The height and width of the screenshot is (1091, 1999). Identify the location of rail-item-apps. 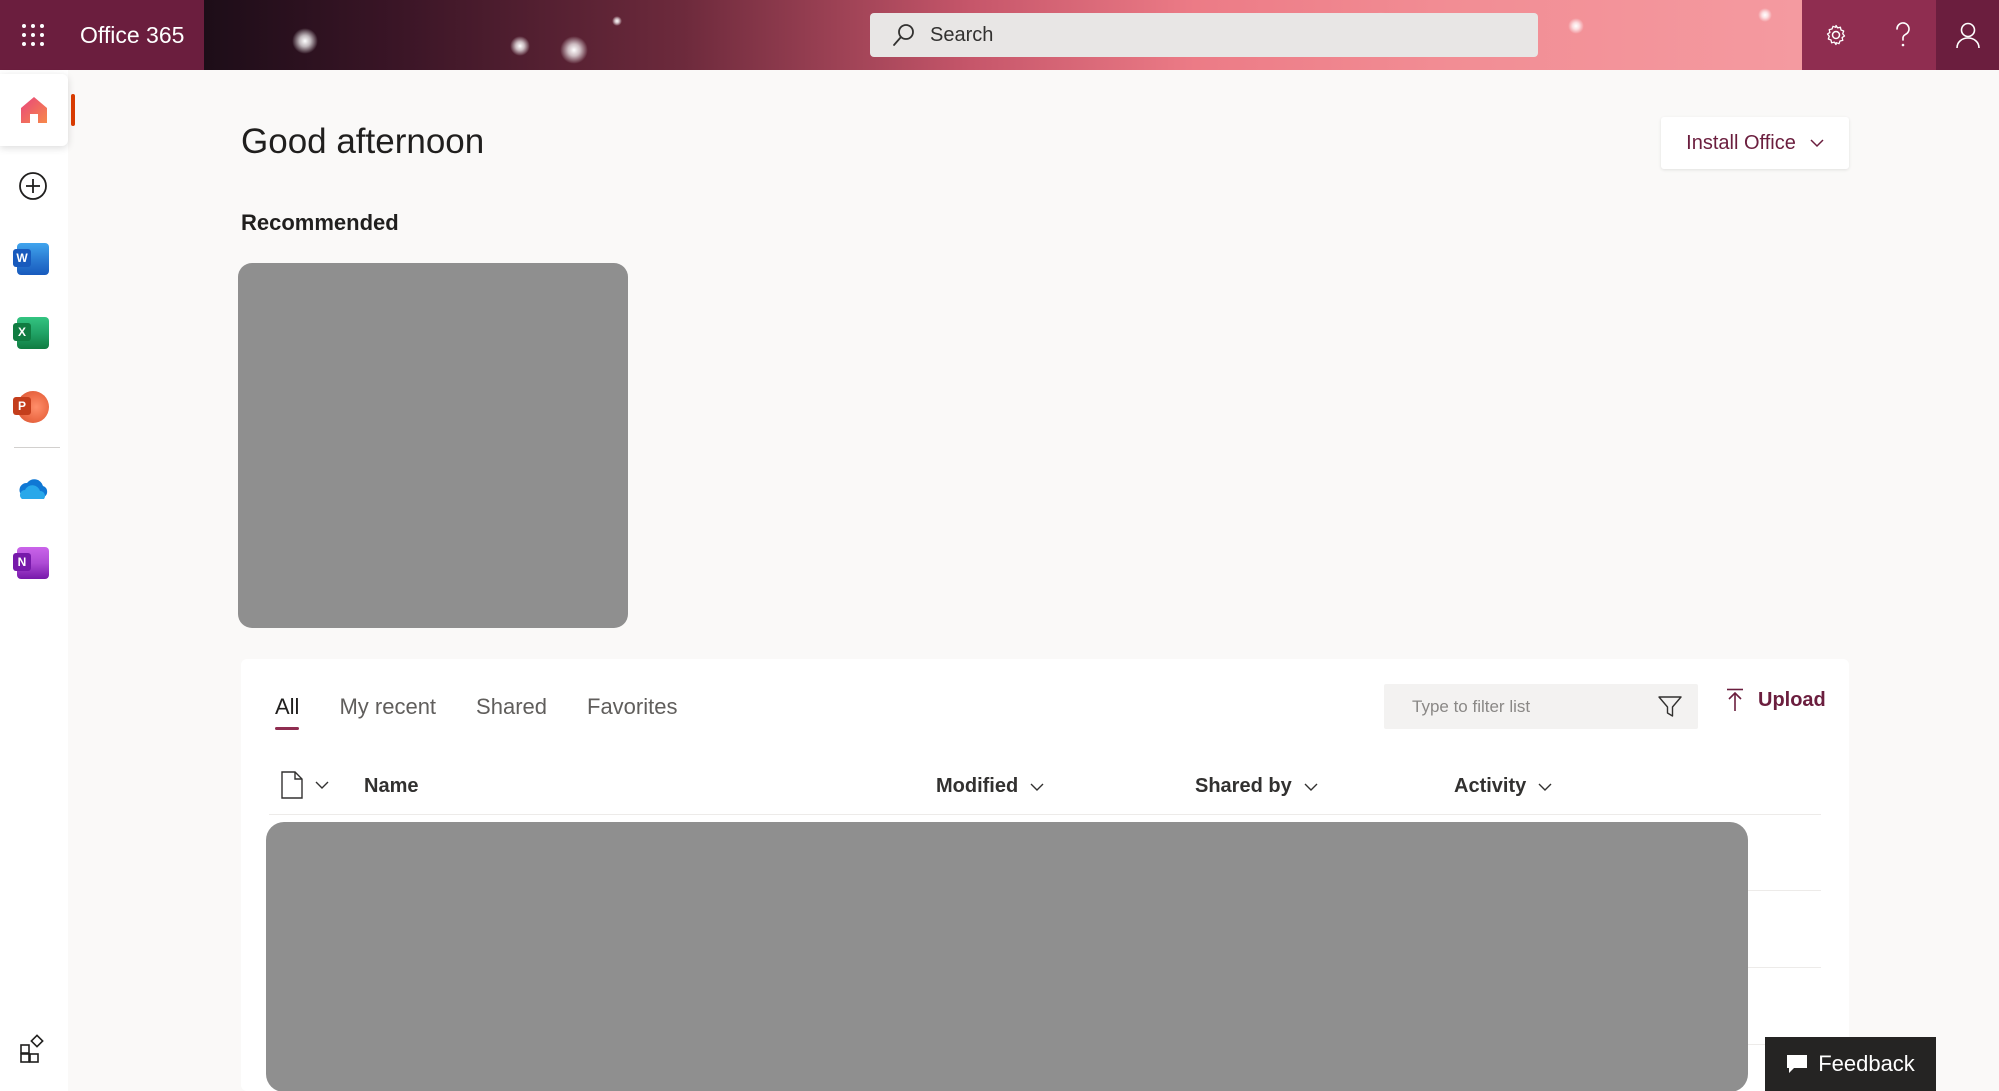
(33, 1049).